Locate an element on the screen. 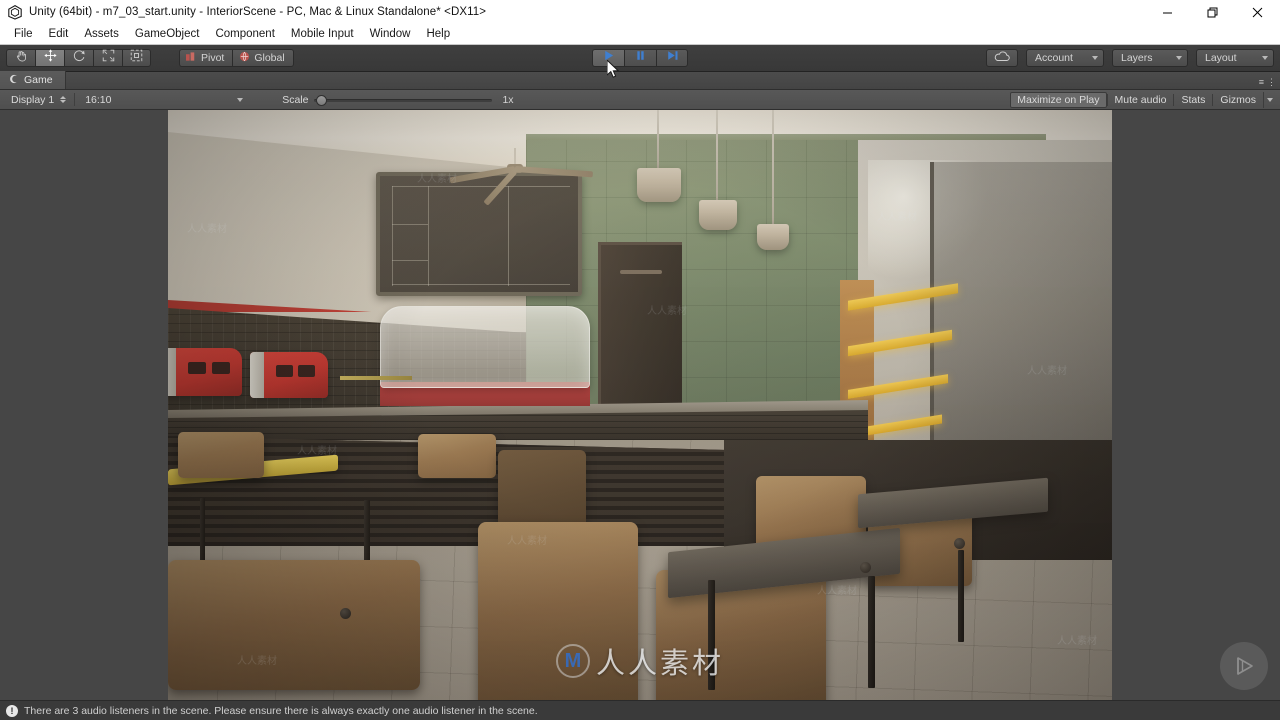 This screenshot has height=720, width=1280. move-tool-button is located at coordinates (49, 58).